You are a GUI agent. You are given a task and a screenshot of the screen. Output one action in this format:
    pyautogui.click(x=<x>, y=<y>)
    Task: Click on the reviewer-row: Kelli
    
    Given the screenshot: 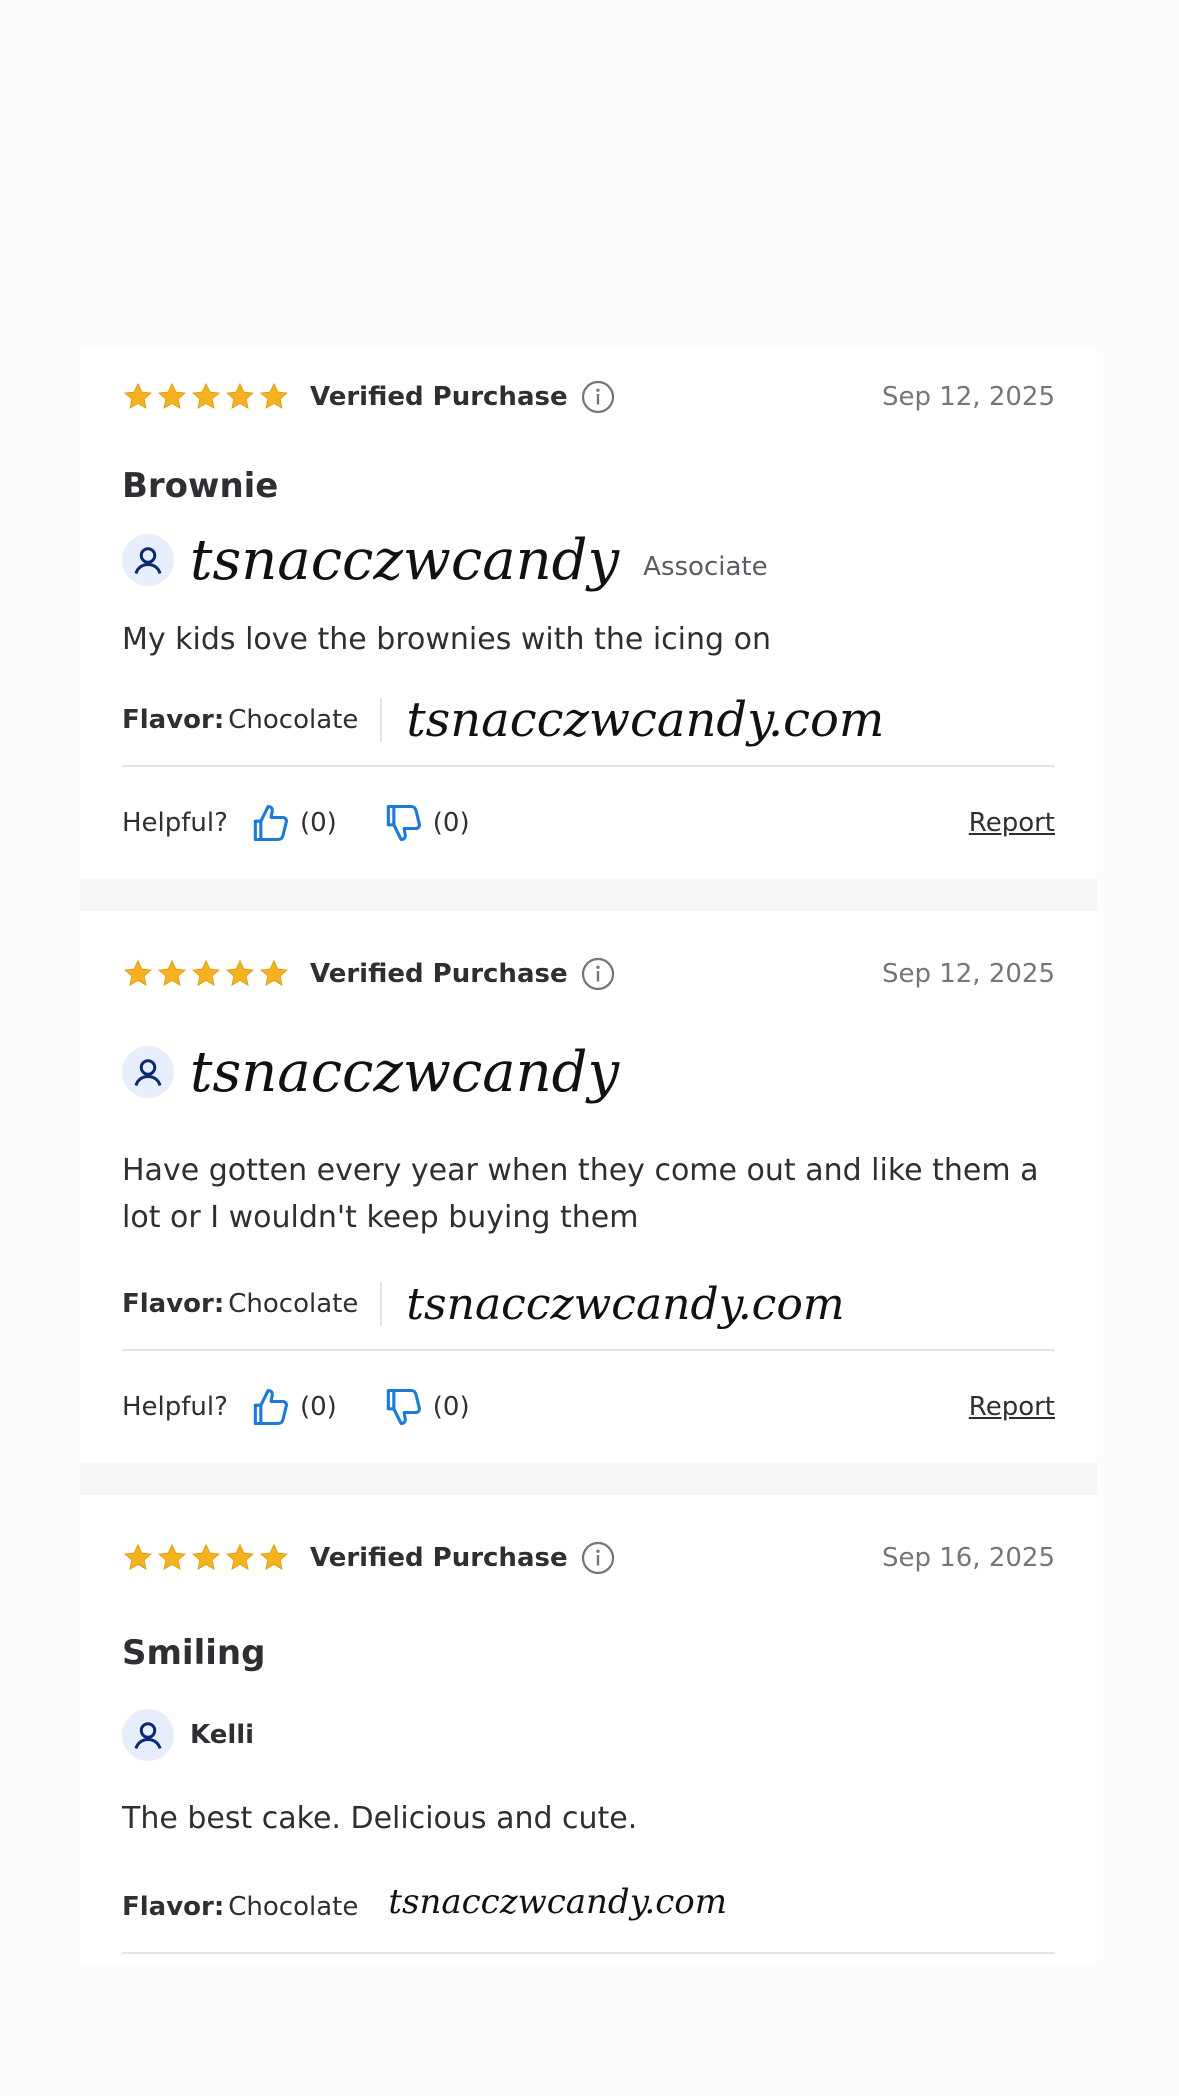 What is the action you would take?
    pyautogui.click(x=588, y=1735)
    